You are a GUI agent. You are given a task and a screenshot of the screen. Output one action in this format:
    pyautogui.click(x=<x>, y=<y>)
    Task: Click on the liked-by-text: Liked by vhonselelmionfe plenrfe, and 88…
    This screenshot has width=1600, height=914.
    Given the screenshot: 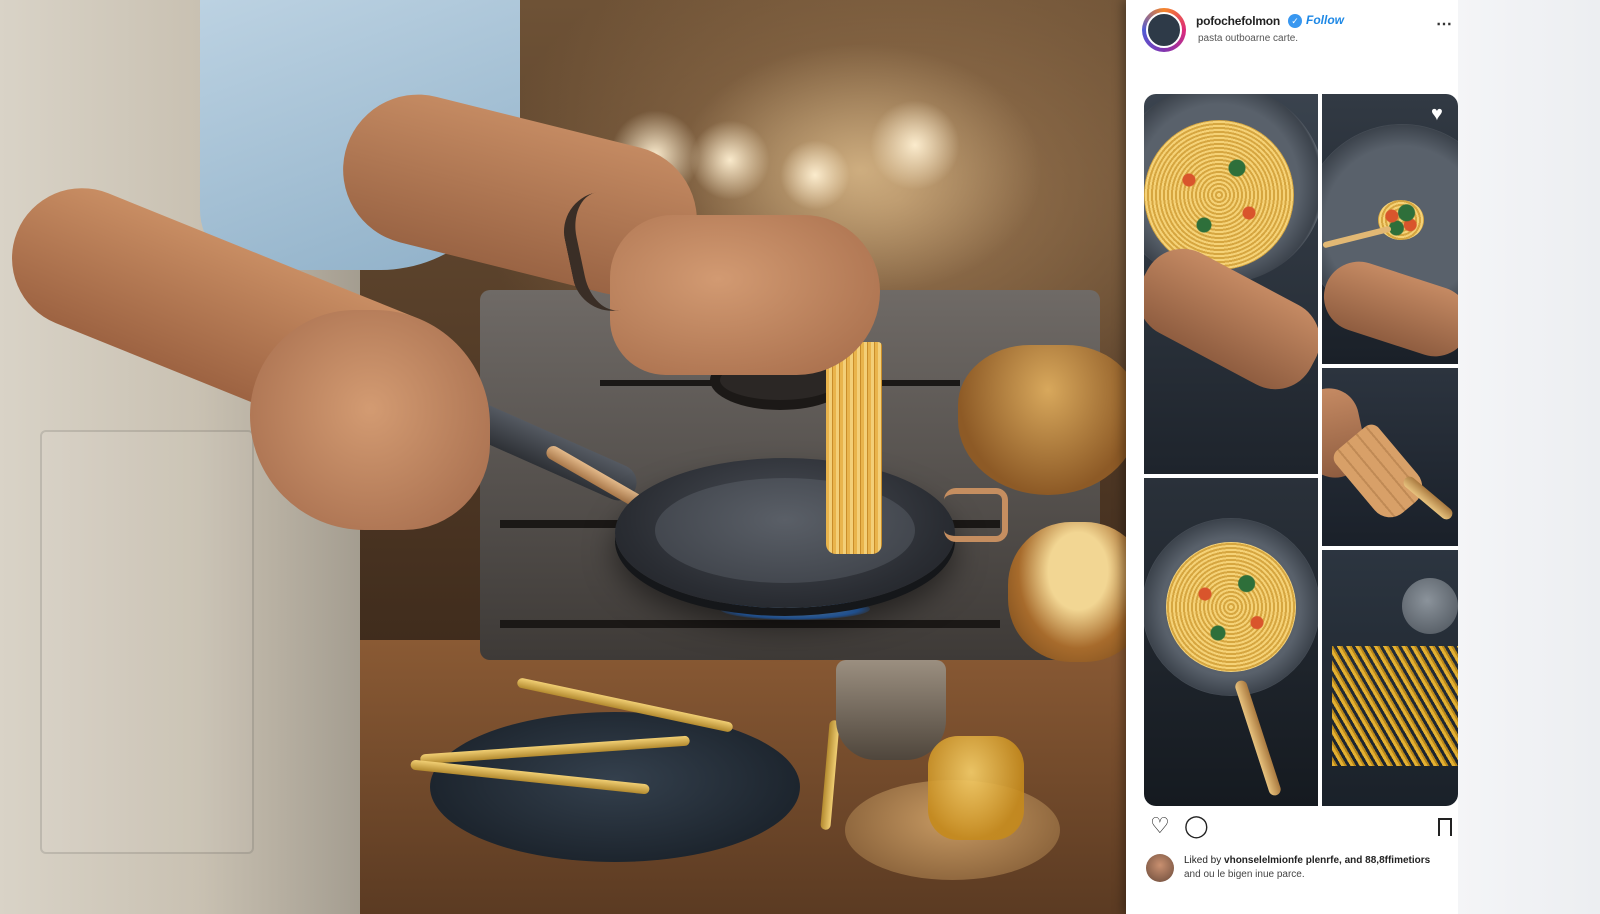 What is the action you would take?
    pyautogui.click(x=1307, y=860)
    